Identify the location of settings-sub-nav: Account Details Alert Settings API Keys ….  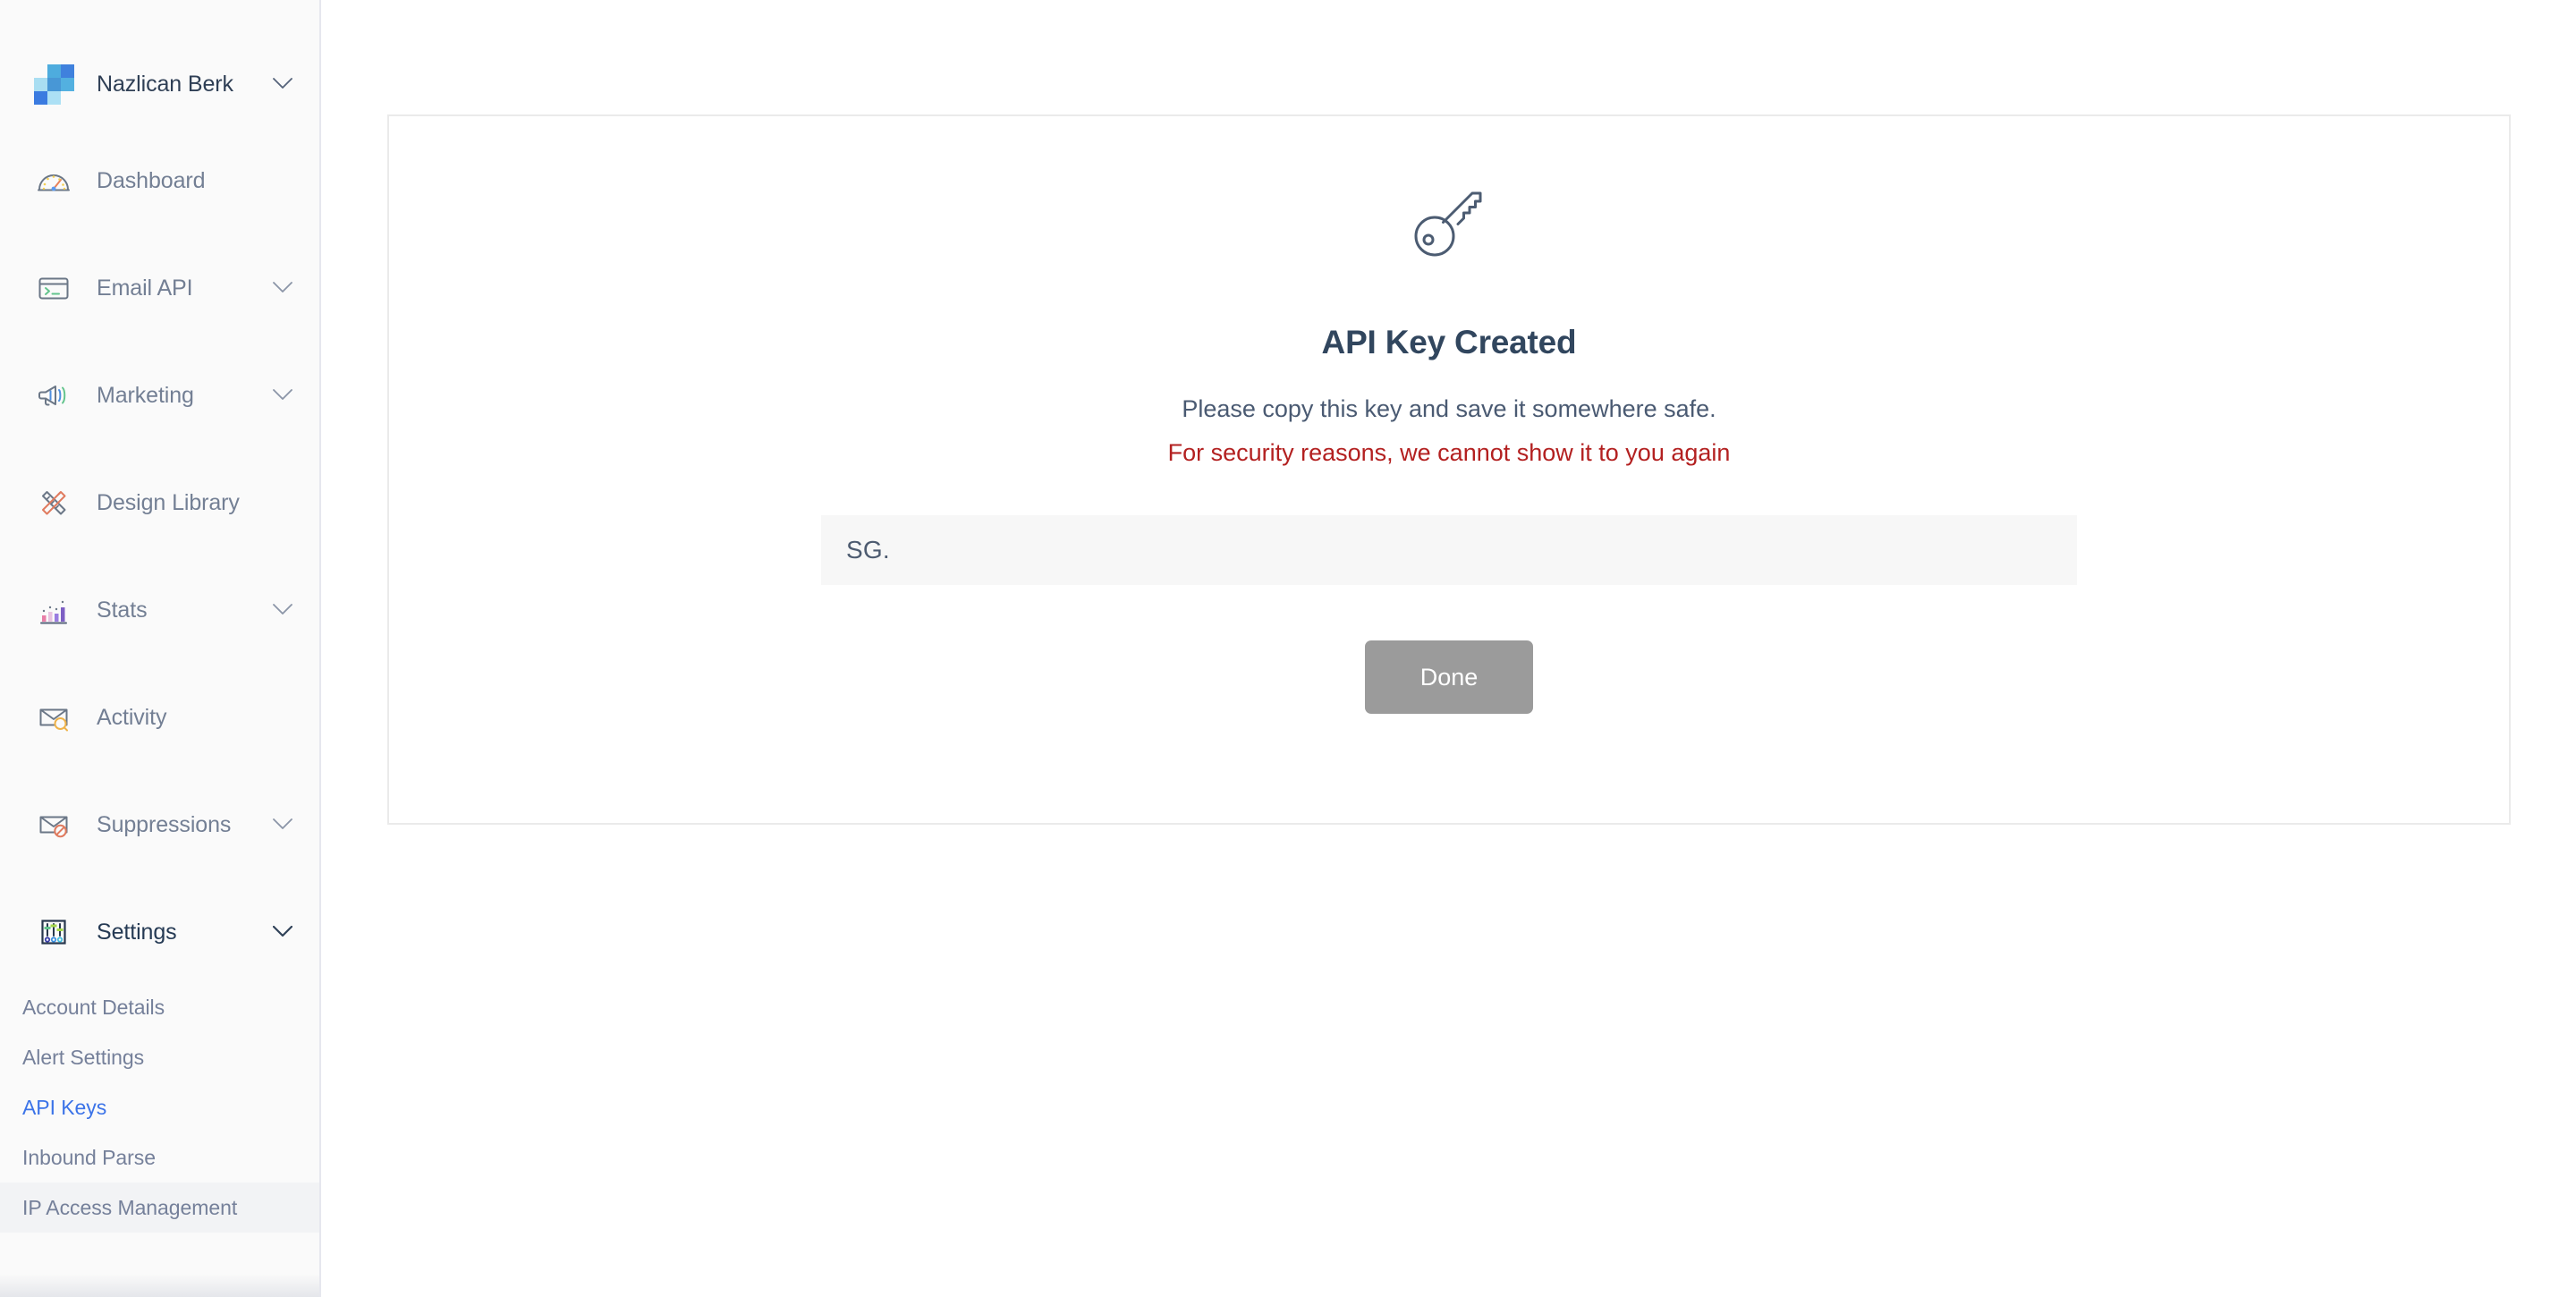
(159, 1108).